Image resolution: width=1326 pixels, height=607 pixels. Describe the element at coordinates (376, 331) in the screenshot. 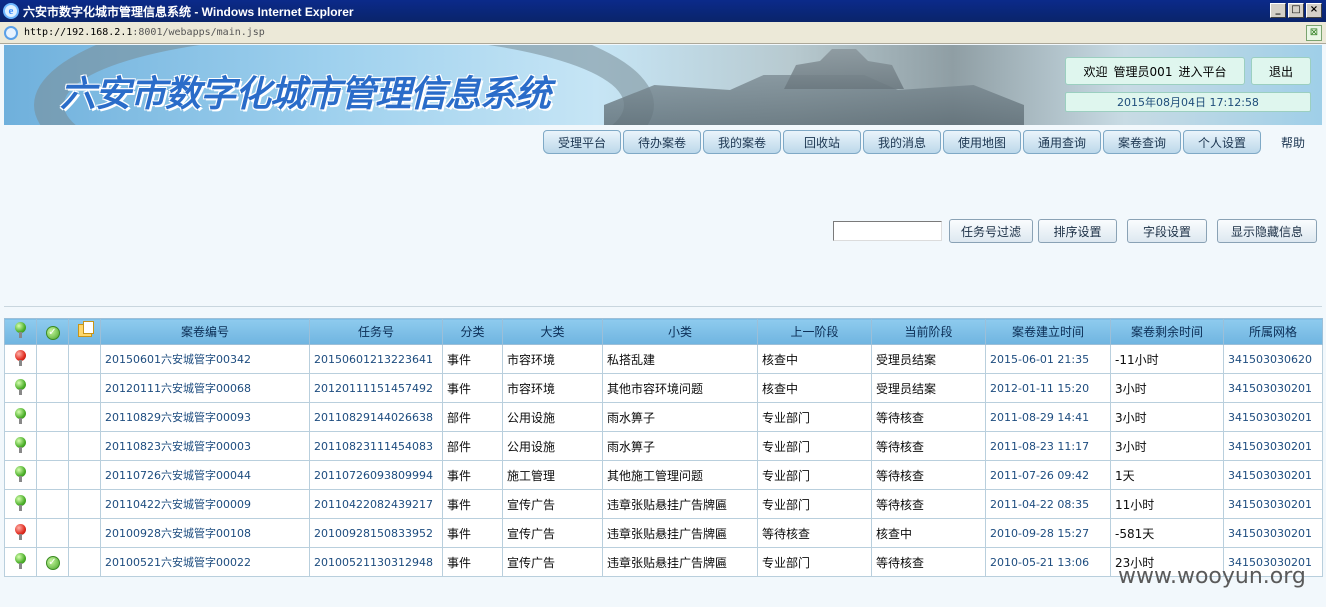

I see `column-header: 任务号` at that location.